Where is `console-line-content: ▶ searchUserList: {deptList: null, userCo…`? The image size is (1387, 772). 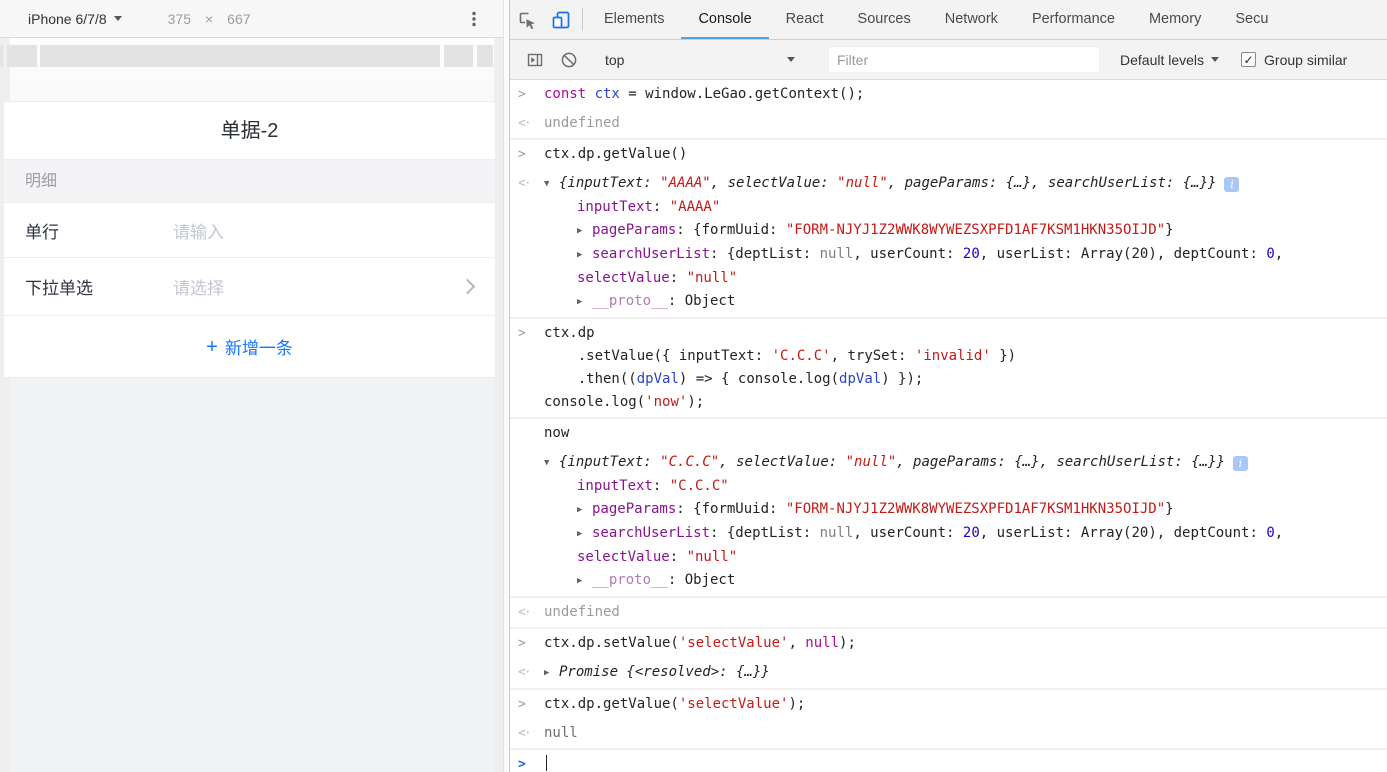 console-line-content: ▶ searchUserList: {deptList: null, userCo… is located at coordinates (913, 534).